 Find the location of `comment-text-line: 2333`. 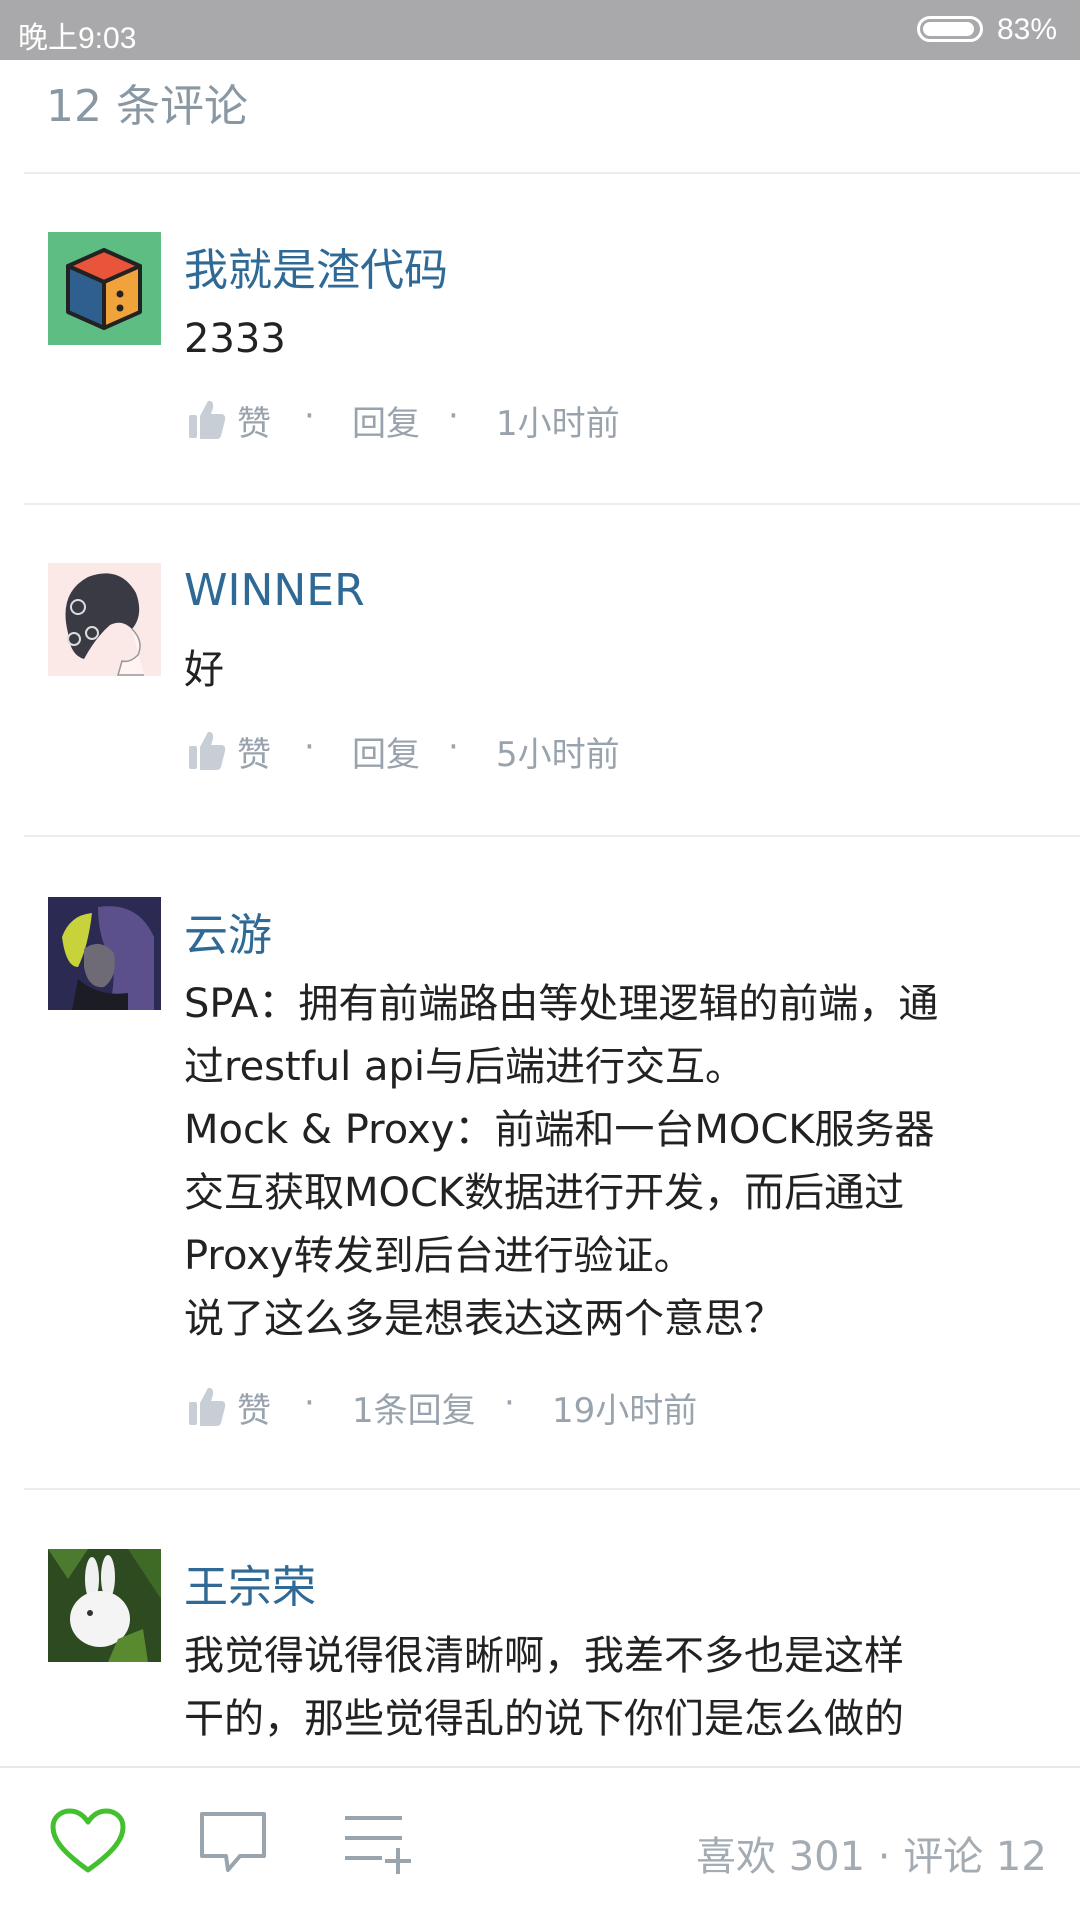

comment-text-line: 2333 is located at coordinates (235, 339).